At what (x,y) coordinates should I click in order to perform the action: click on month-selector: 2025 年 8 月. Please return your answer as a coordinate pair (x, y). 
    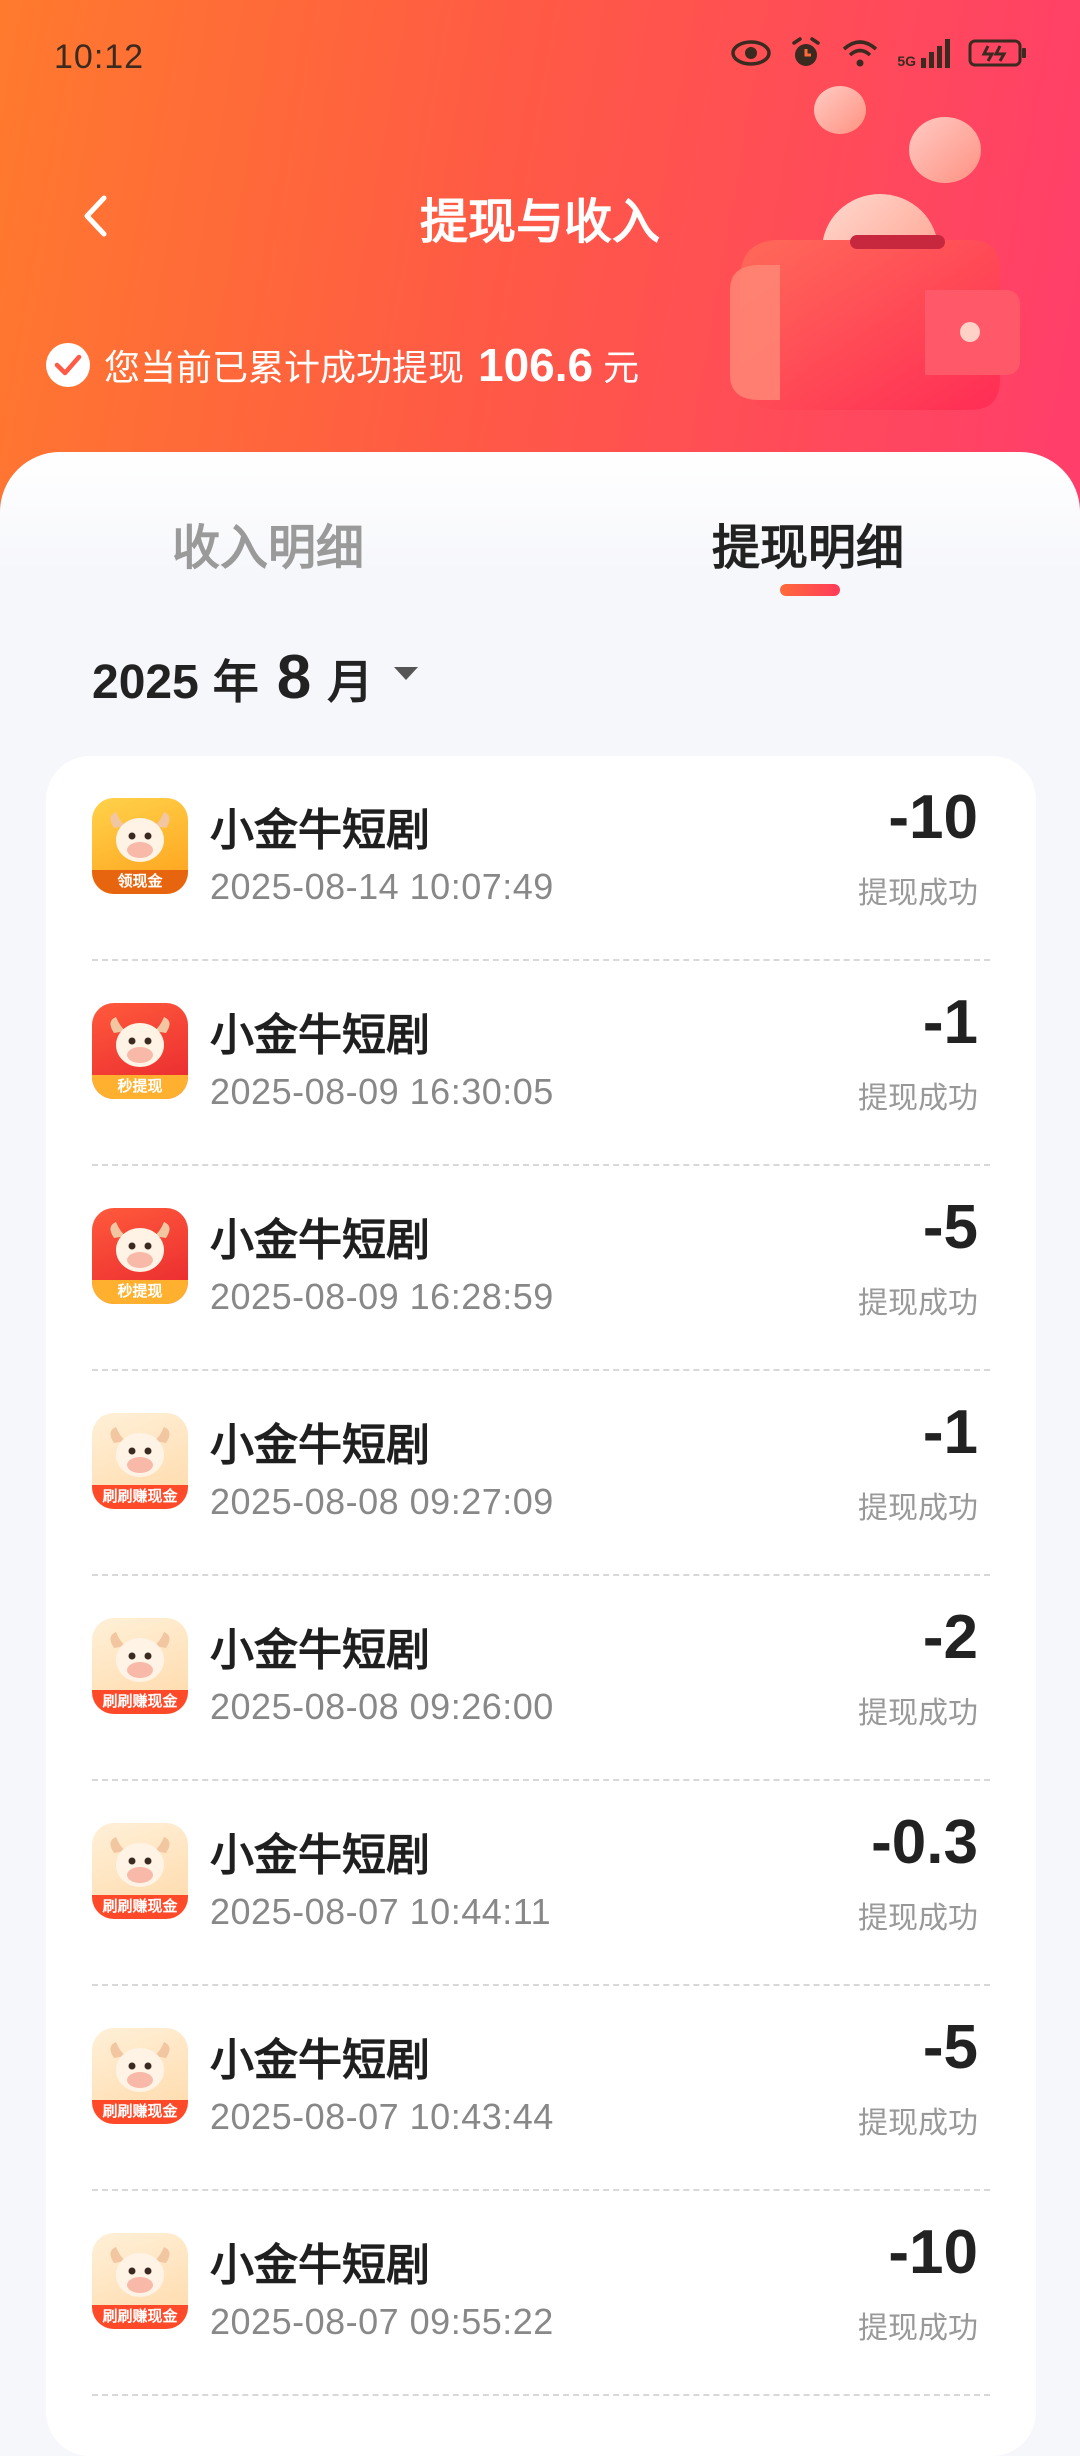
    Looking at the image, I should click on (255, 677).